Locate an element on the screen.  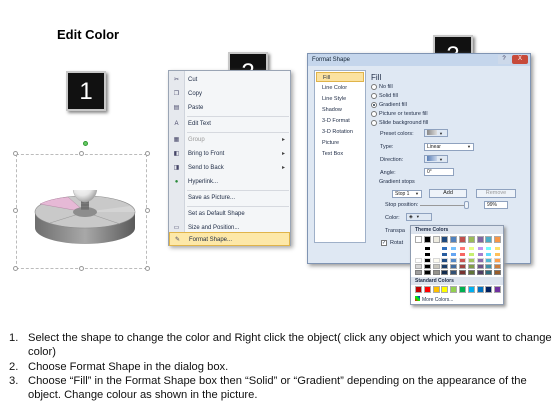
radio-picture-fill: Picture or texture fill is located at coordinates (399, 114).